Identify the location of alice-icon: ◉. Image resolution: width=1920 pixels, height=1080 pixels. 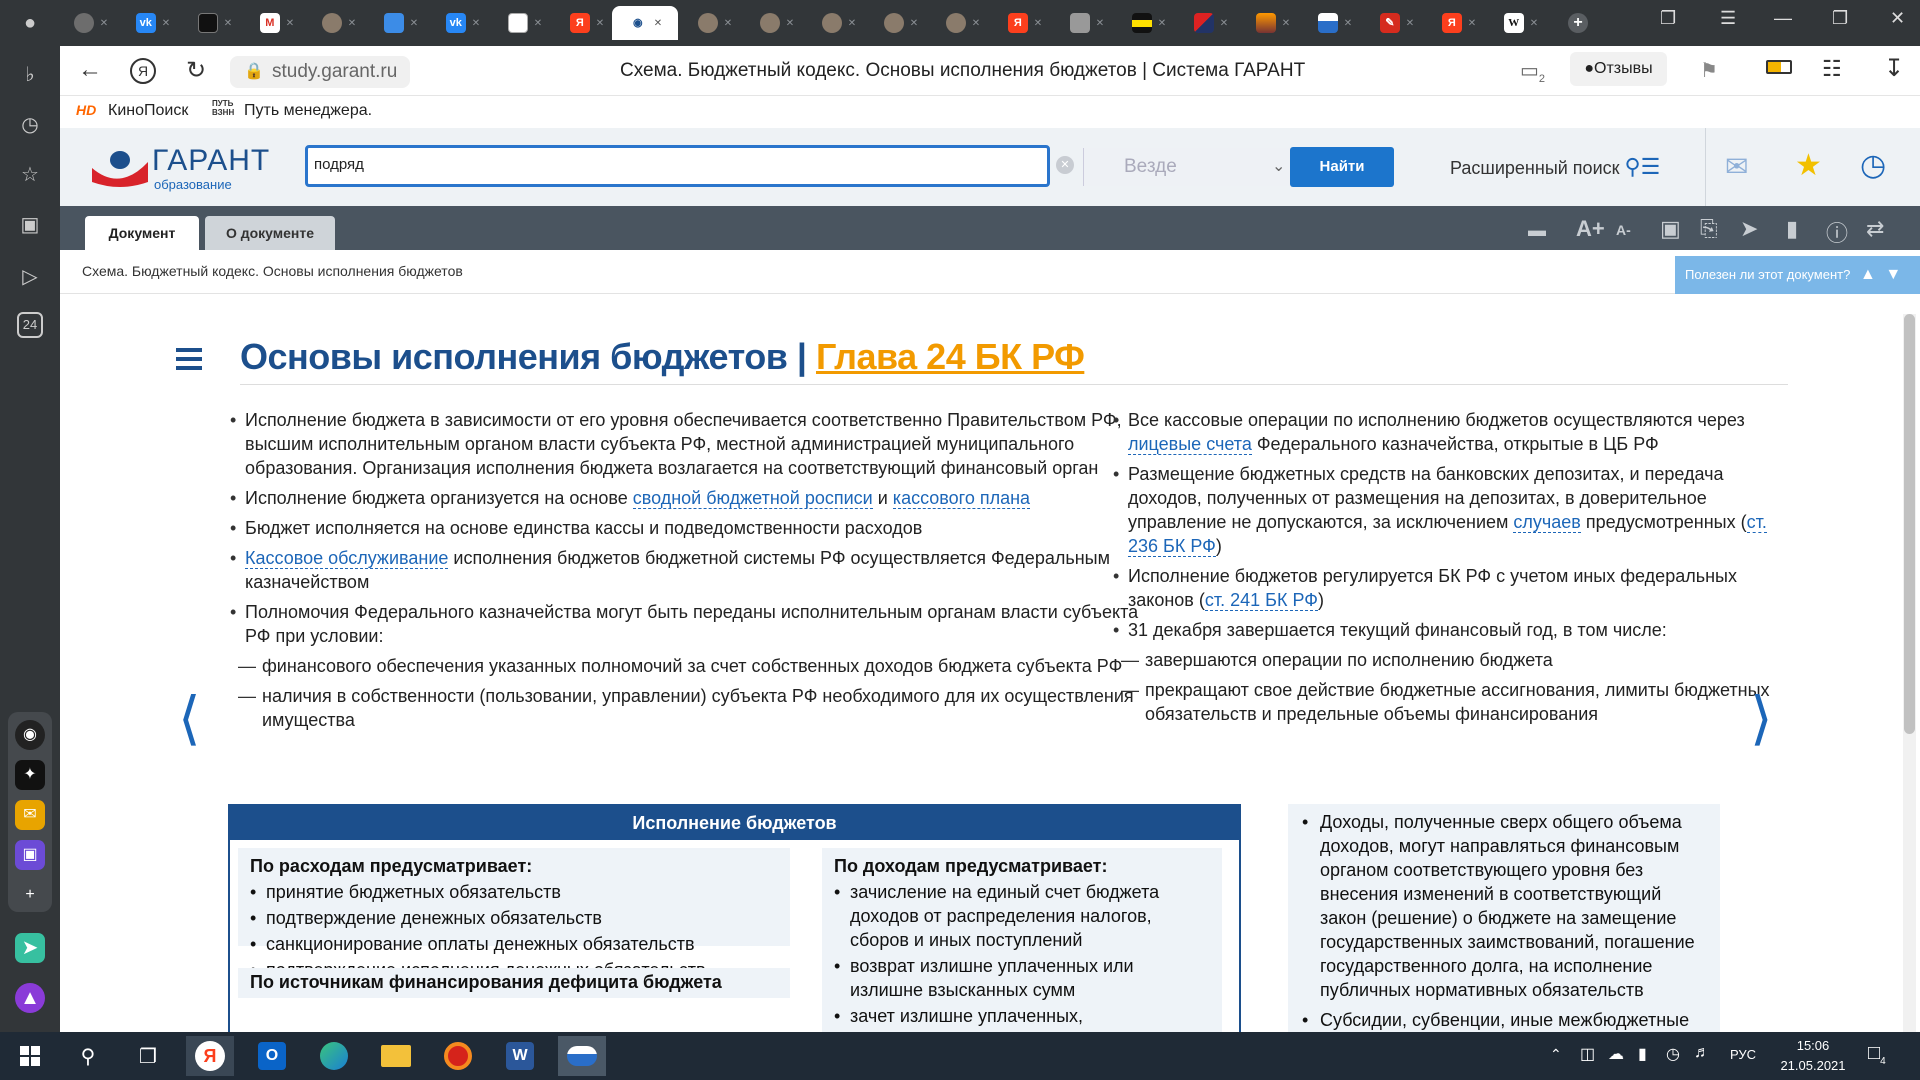
(30, 735).